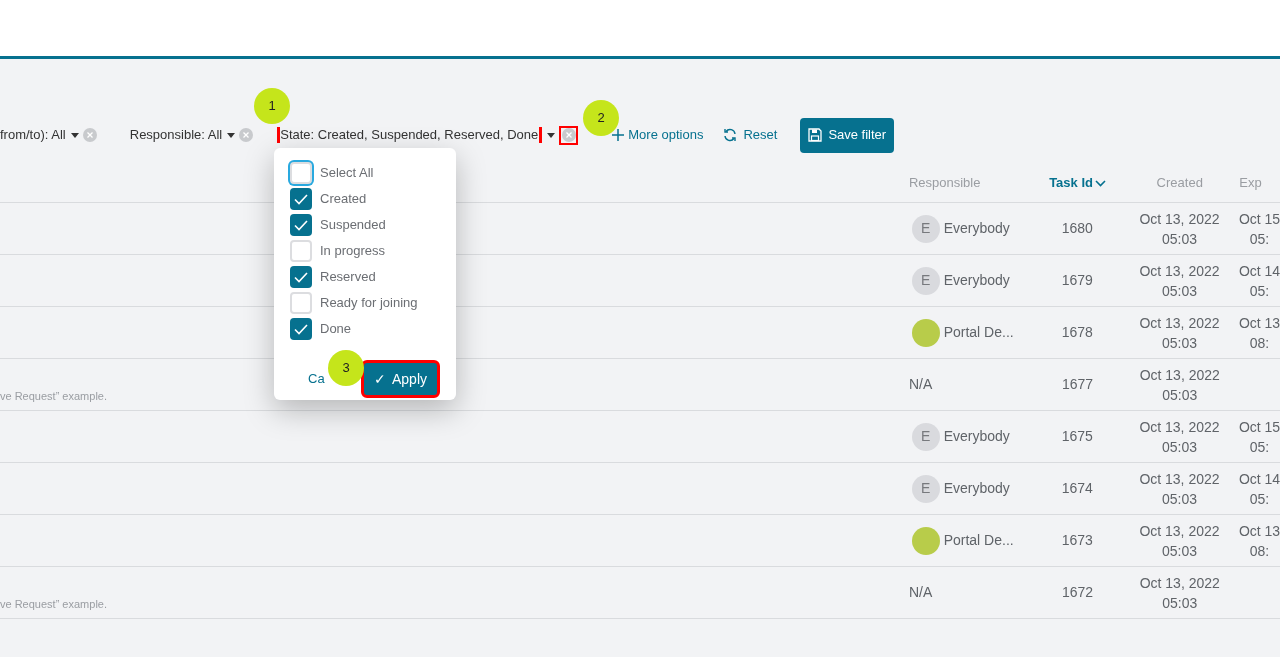  I want to click on checkbox-label: Done, so click(336, 329).